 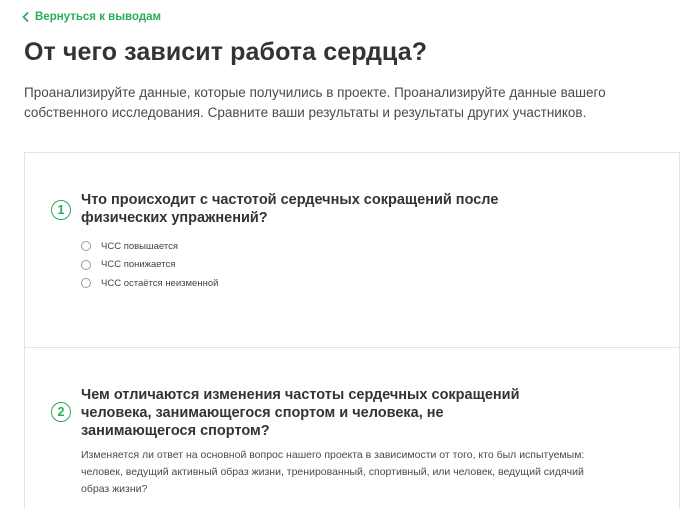 What do you see at coordinates (98, 17) in the screenshot?
I see `back-link-label: Вернуться к выводам` at bounding box center [98, 17].